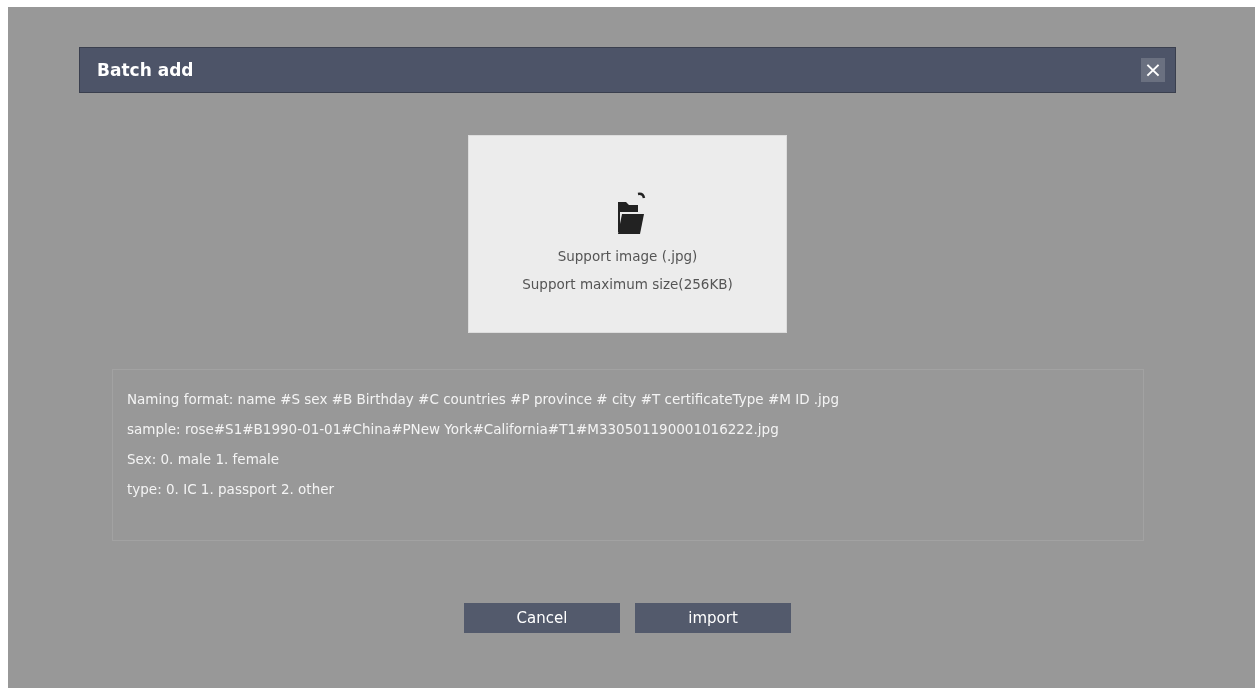 The image size is (1255, 688). Describe the element at coordinates (627, 284) in the screenshot. I see `upload-hint: Support maximum size(256KB)` at that location.